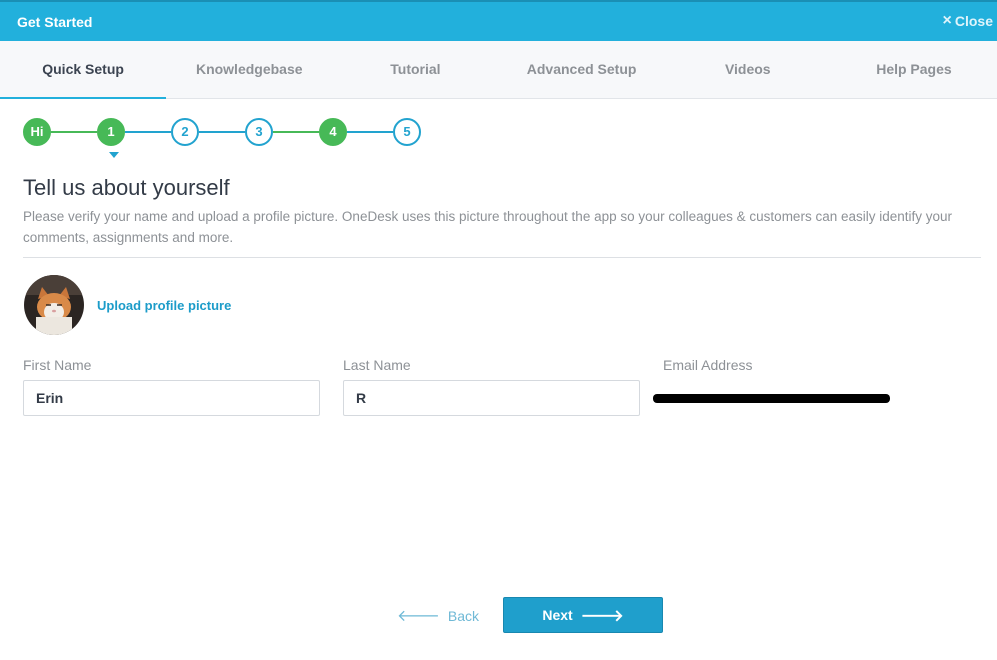 This screenshot has width=997, height=660. I want to click on close-button: × Close, so click(967, 21).